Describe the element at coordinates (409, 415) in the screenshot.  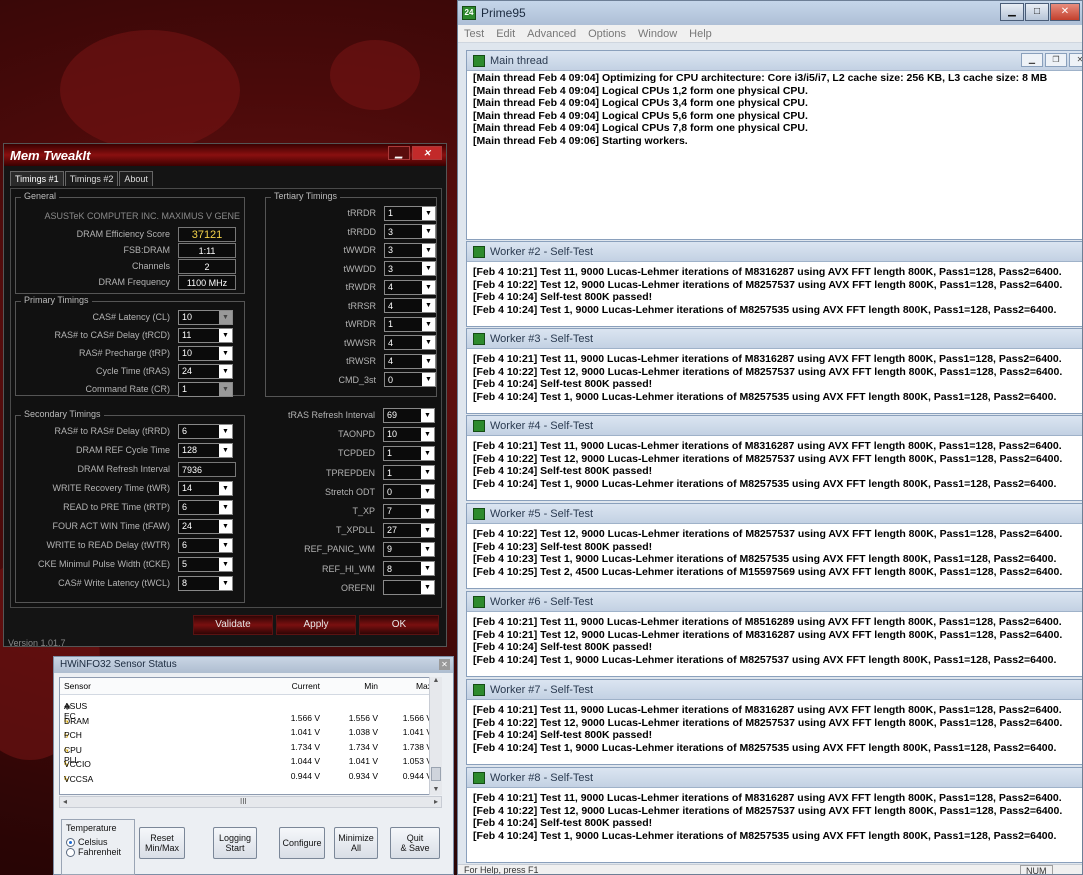
I see `timing-select: 69 ▼` at that location.